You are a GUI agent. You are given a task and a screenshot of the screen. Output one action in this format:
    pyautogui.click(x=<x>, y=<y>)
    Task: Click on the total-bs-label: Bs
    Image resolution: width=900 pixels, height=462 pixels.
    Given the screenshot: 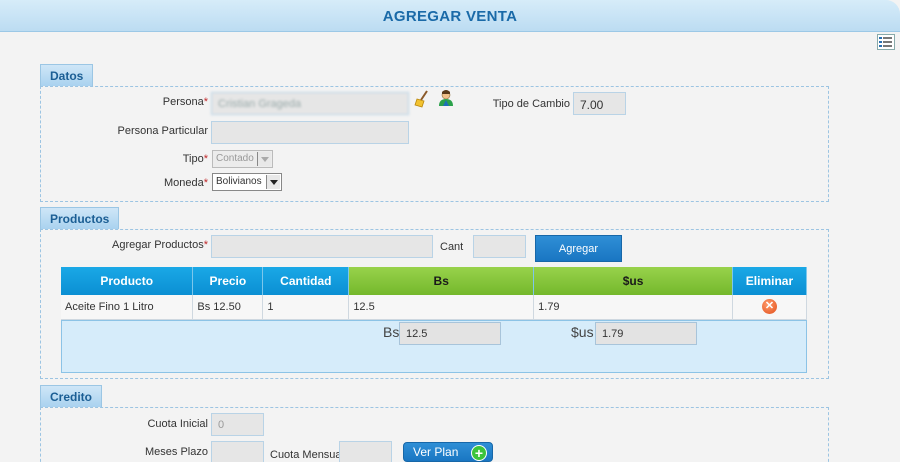 What is the action you would take?
    pyautogui.click(x=391, y=332)
    